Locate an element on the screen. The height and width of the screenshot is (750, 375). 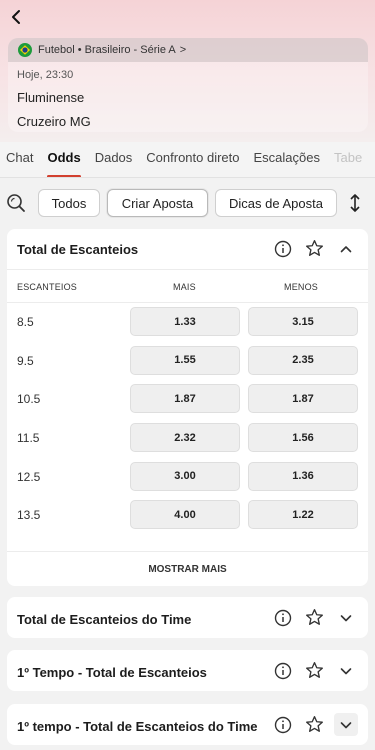
league-name: Futebol • Brasileiro - Série A is located at coordinates (107, 50).